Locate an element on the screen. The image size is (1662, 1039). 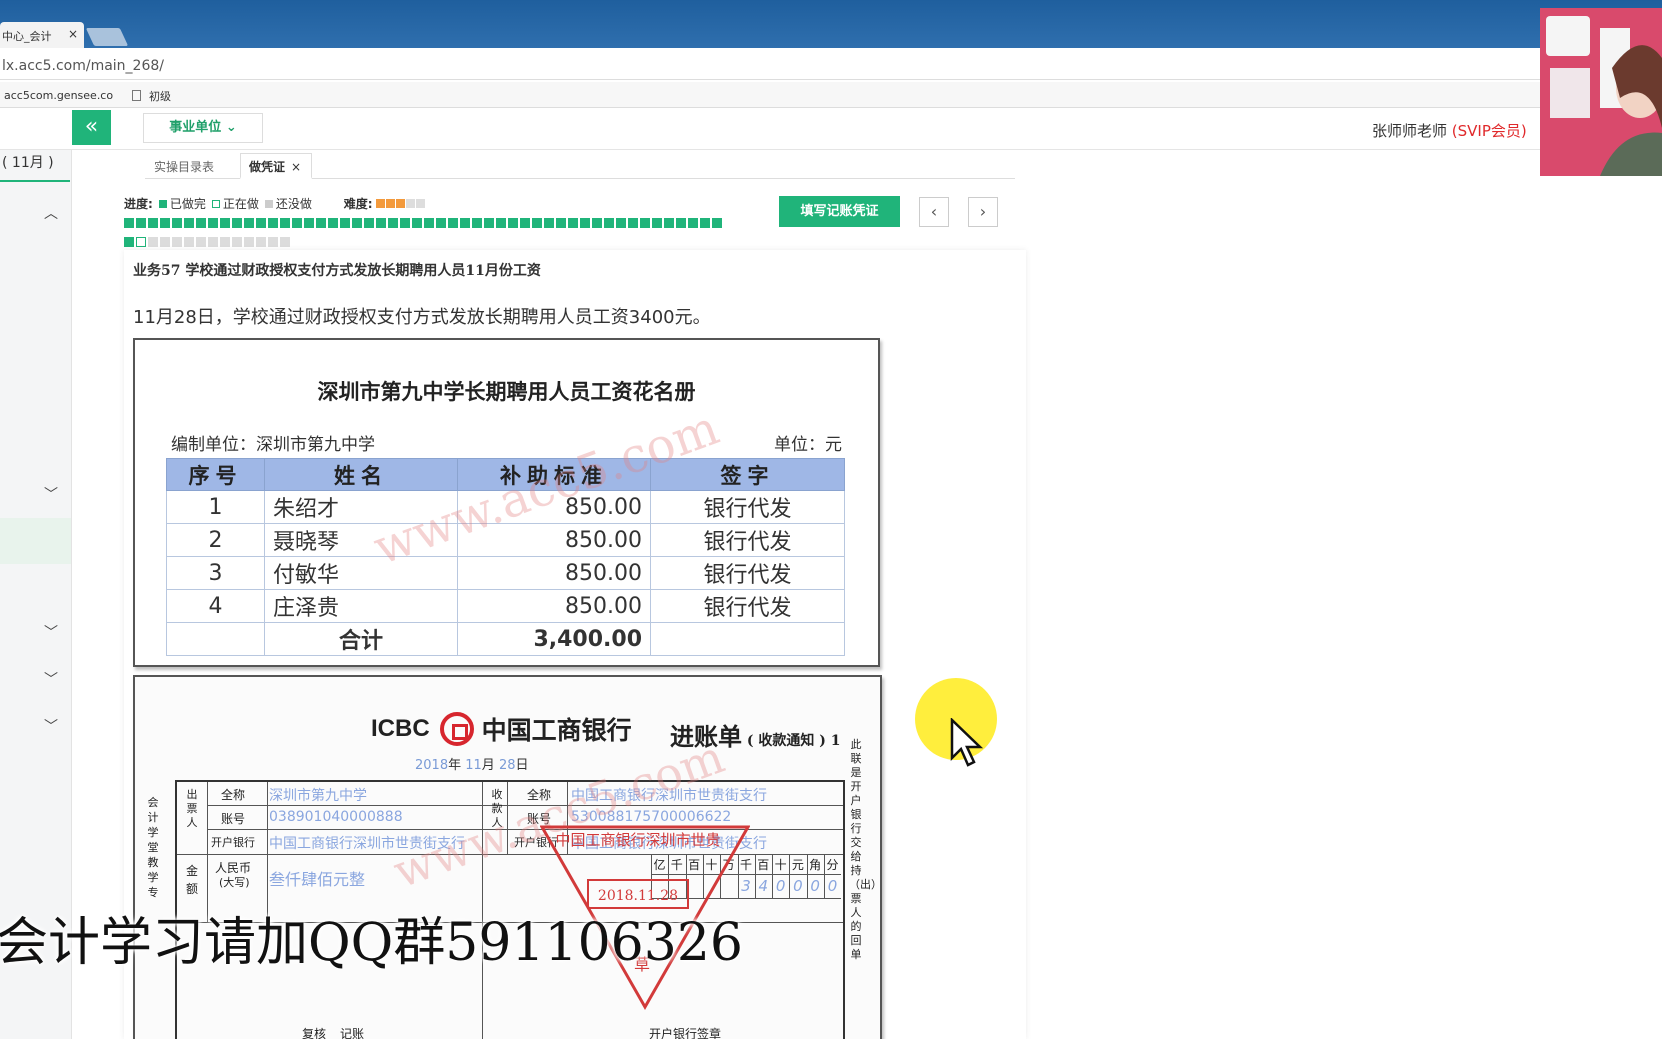
user-info: 张师师老师 (SVIP会员) is located at coordinates (1449, 130).